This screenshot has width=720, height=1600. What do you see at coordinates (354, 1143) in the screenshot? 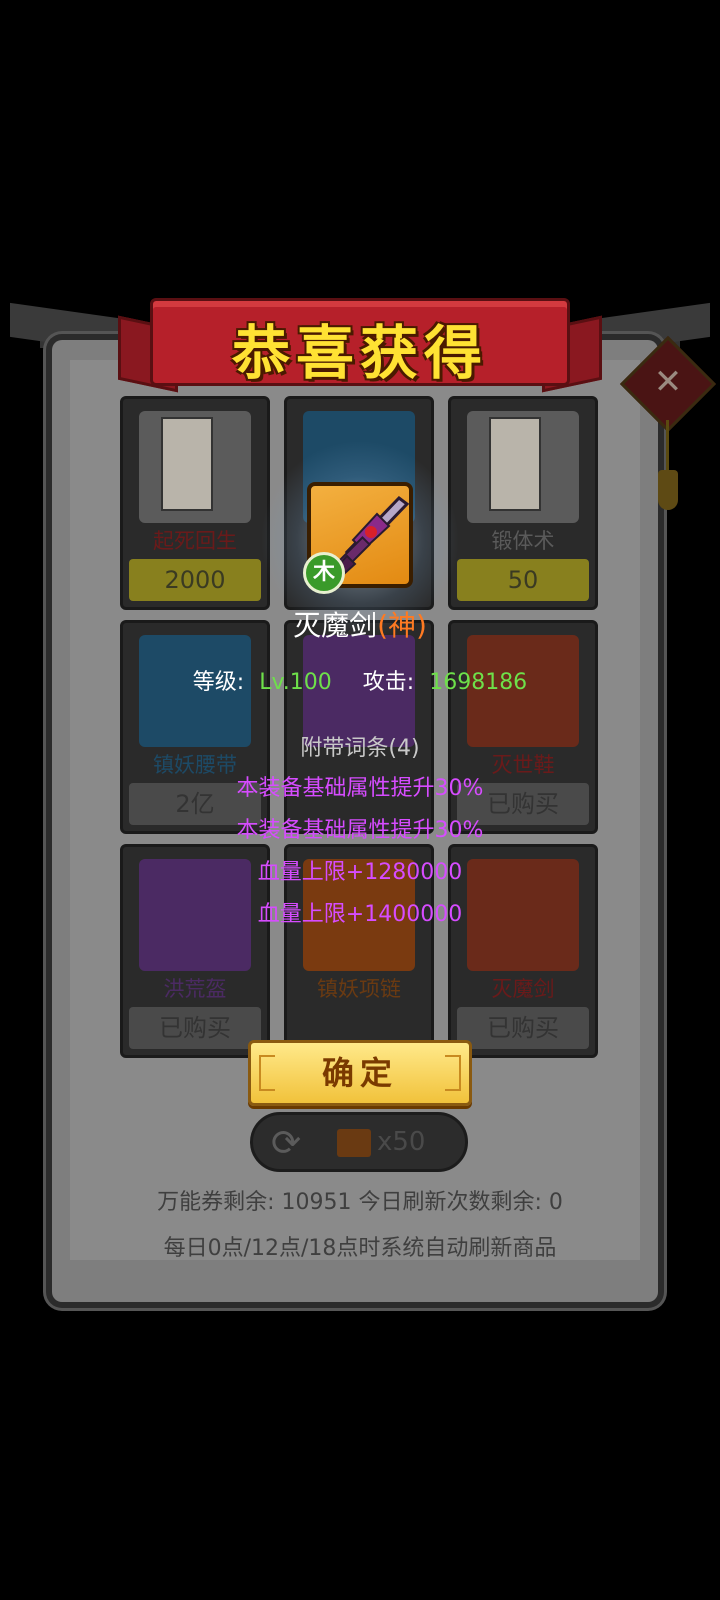
I see `ticket-icon` at bounding box center [354, 1143].